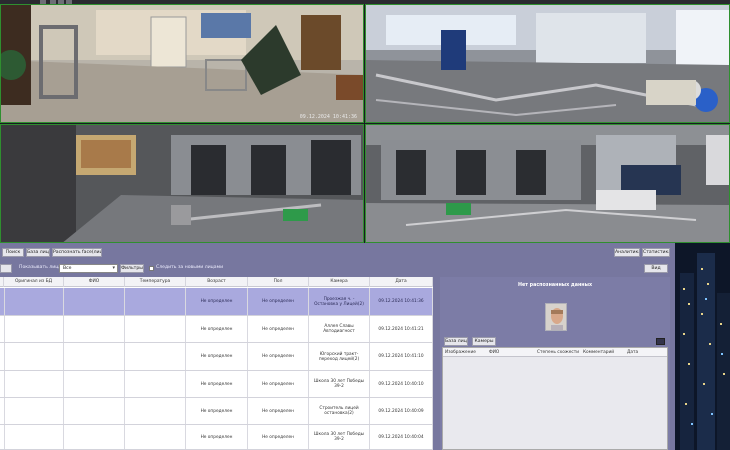 This screenshot has width=730, height=450. I want to click on column-header: Возраст, so click(217, 282).